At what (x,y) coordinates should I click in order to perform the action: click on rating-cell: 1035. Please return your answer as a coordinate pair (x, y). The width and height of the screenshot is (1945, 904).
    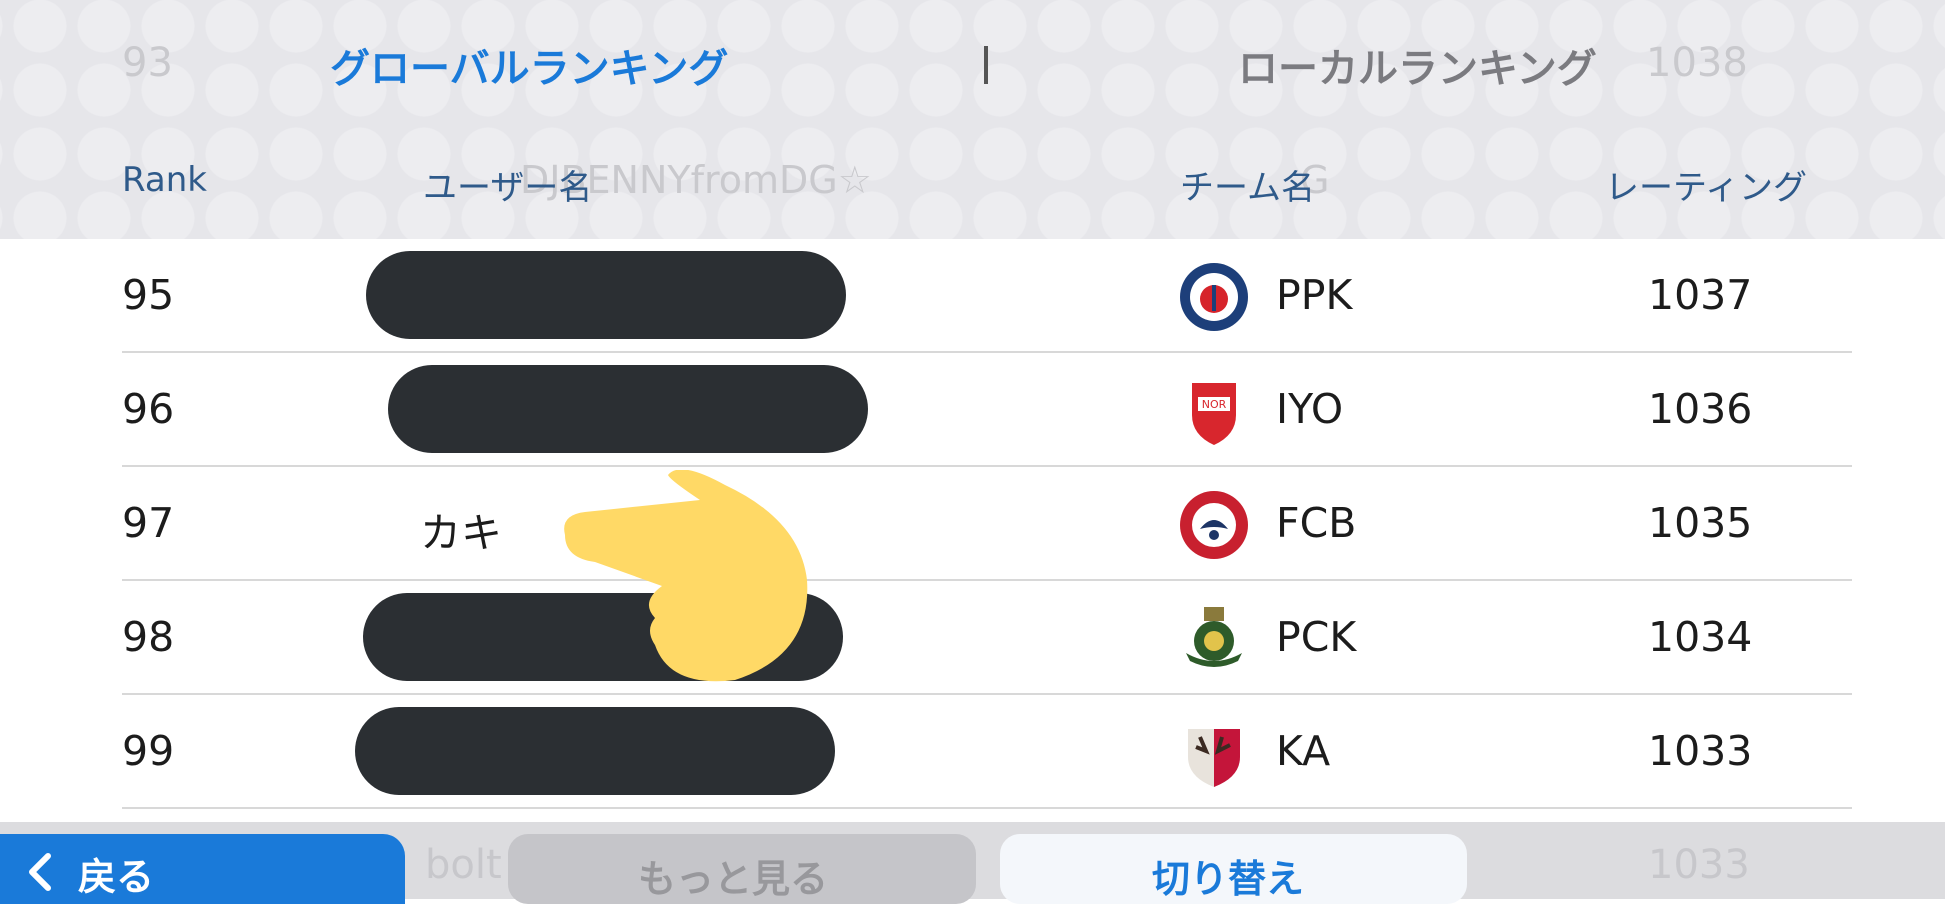
    Looking at the image, I should click on (1700, 523).